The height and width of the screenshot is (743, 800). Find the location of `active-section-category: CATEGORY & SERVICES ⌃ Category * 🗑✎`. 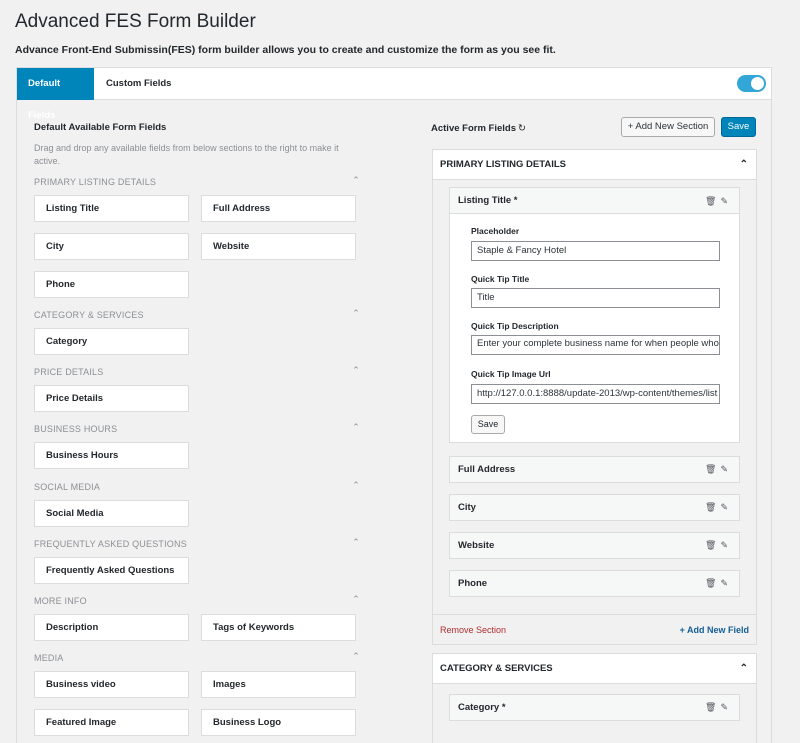

active-section-category: CATEGORY & SERVICES ⌃ Category * 🗑✎ is located at coordinates (594, 698).